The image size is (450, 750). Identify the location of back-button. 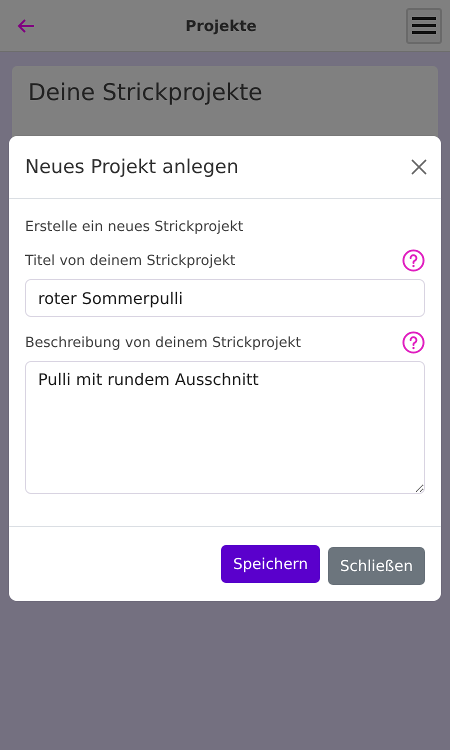
(26, 26).